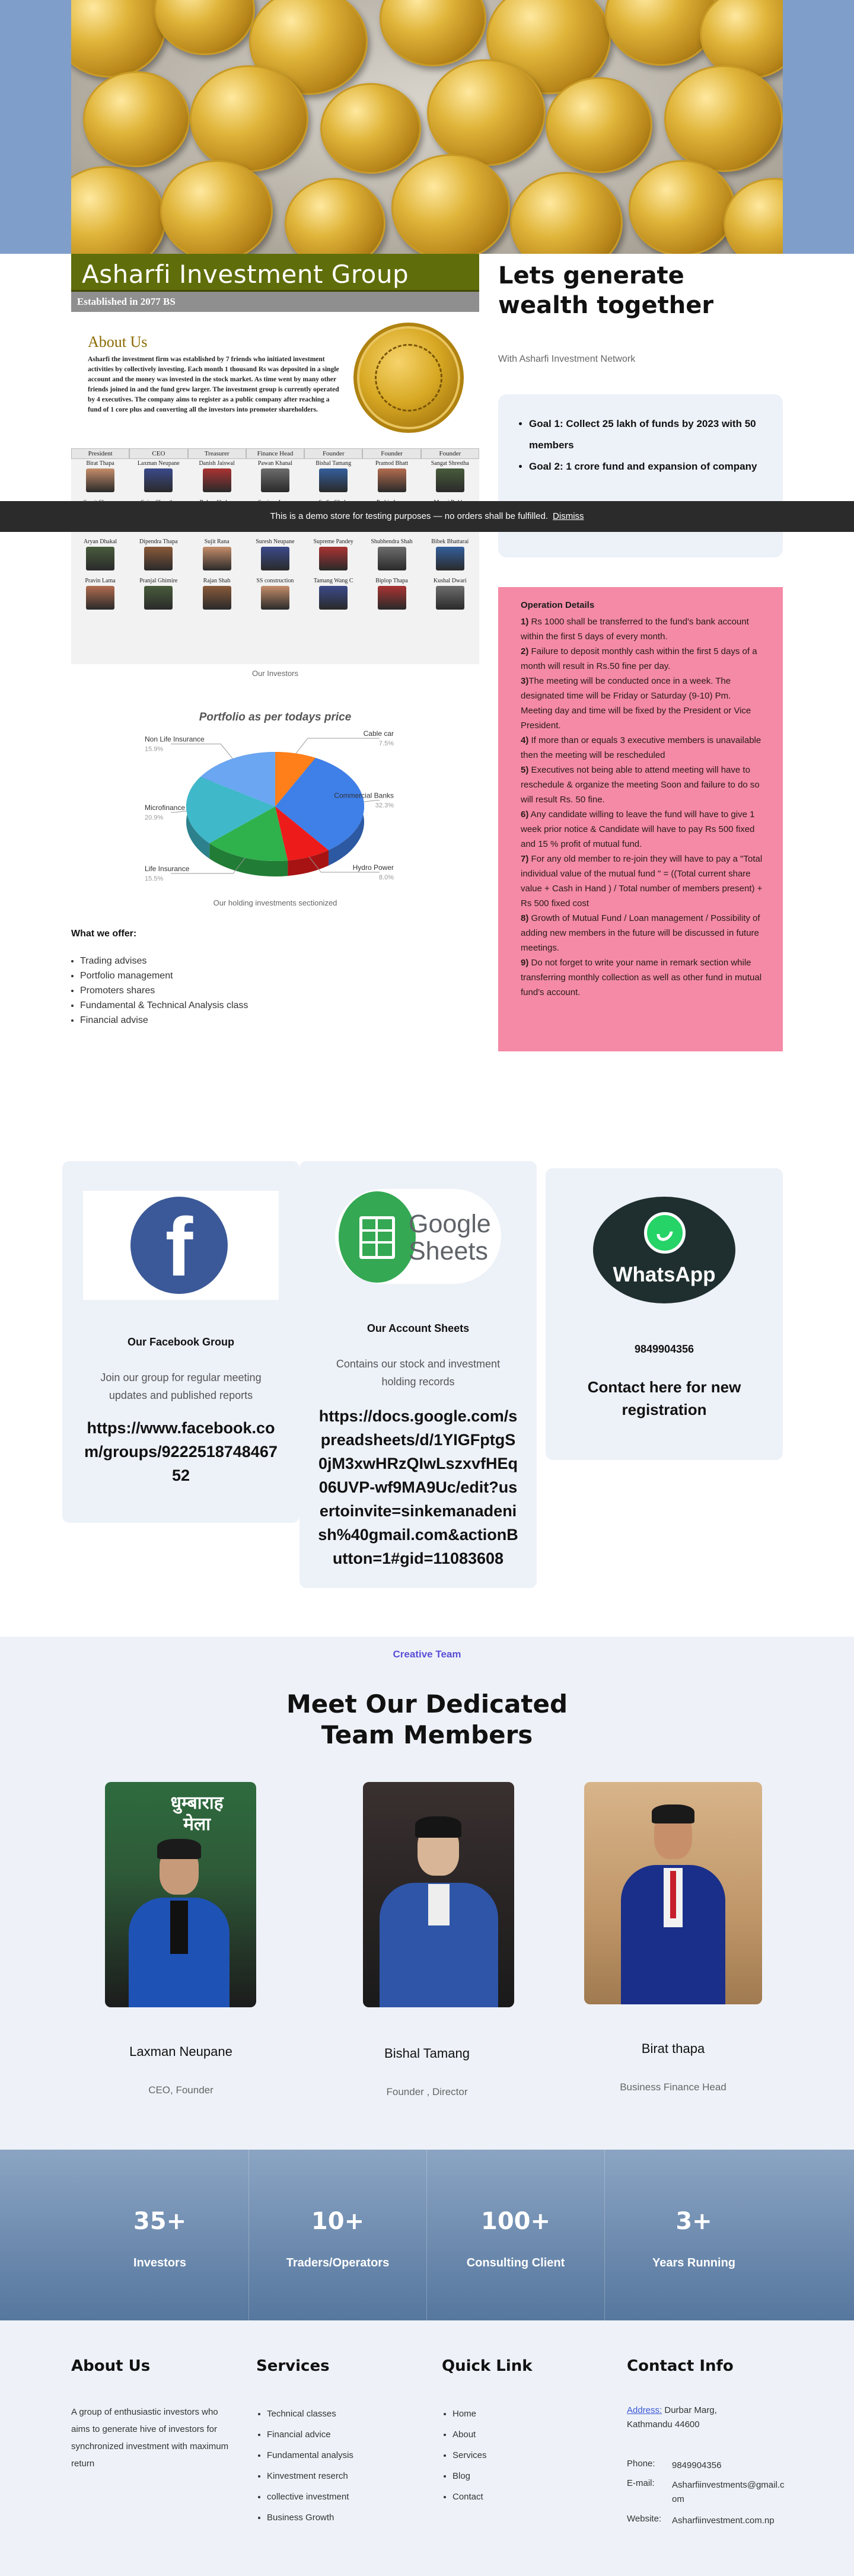  What do you see at coordinates (729, 2521) in the screenshot?
I see `website-value: Asharfiinvestment.com.np` at bounding box center [729, 2521].